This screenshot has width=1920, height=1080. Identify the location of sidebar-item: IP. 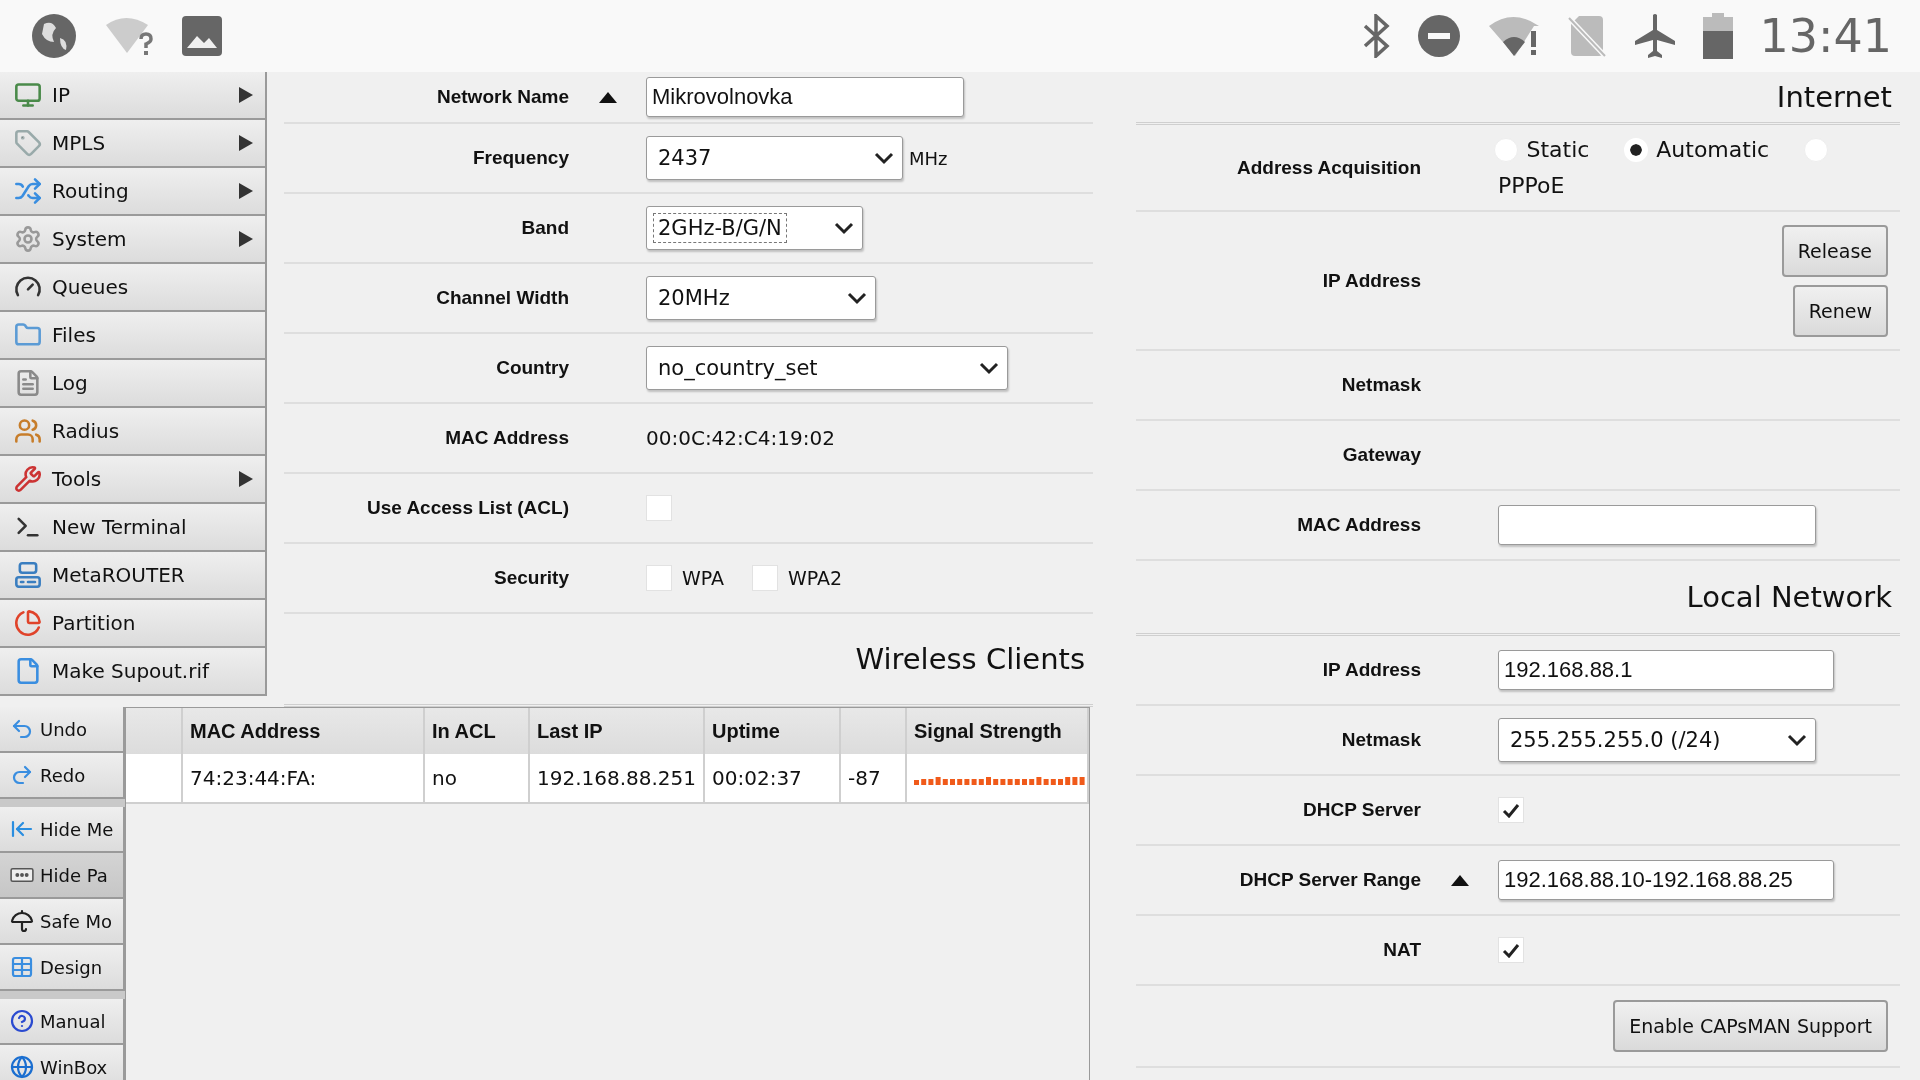
(133, 96).